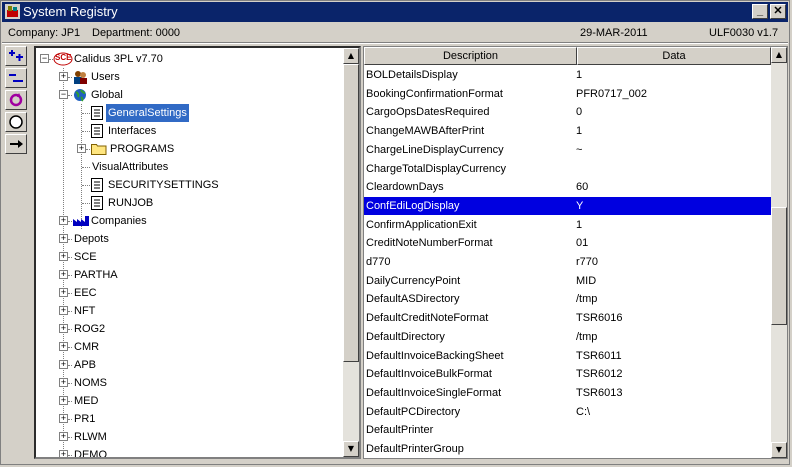 Image resolution: width=792 pixels, height=467 pixels. I want to click on description-cell: DefaultDirectory, so click(405, 336).